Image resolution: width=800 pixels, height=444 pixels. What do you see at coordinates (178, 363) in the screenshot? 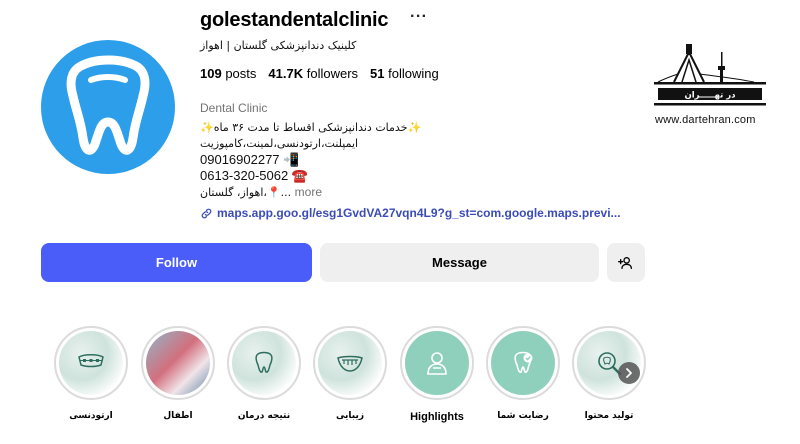
I see `highlight-photo` at bounding box center [178, 363].